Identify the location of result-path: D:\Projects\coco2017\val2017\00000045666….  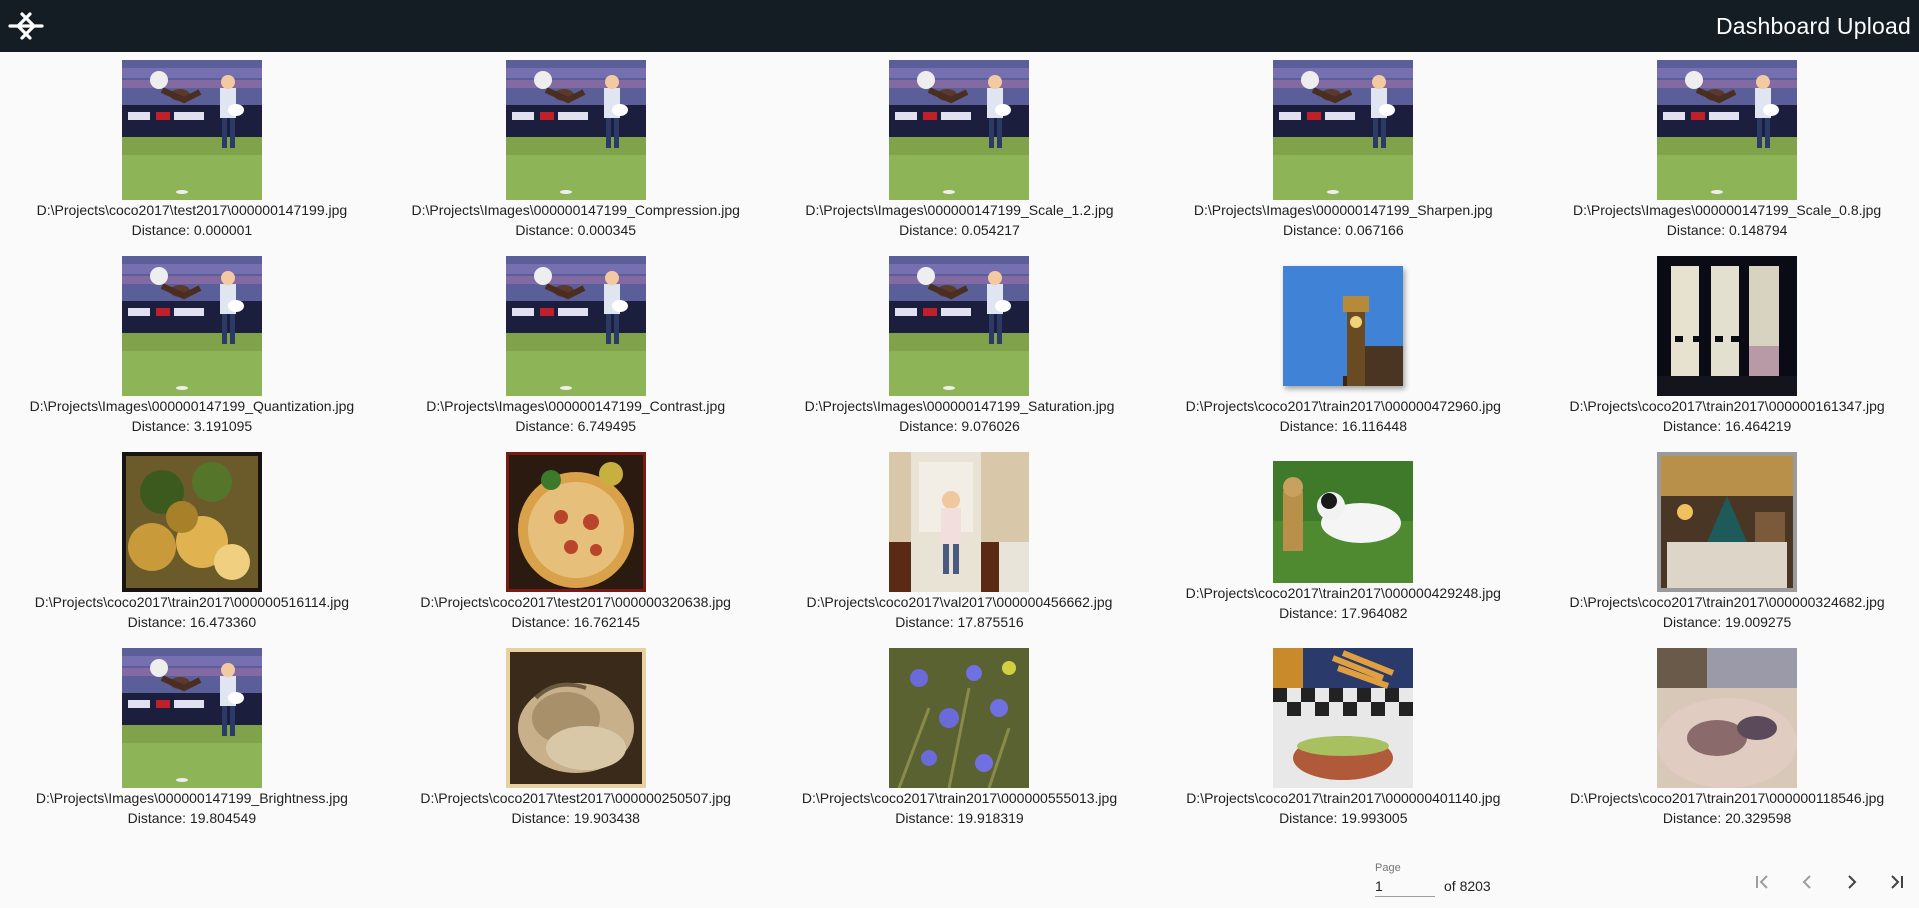
(959, 602).